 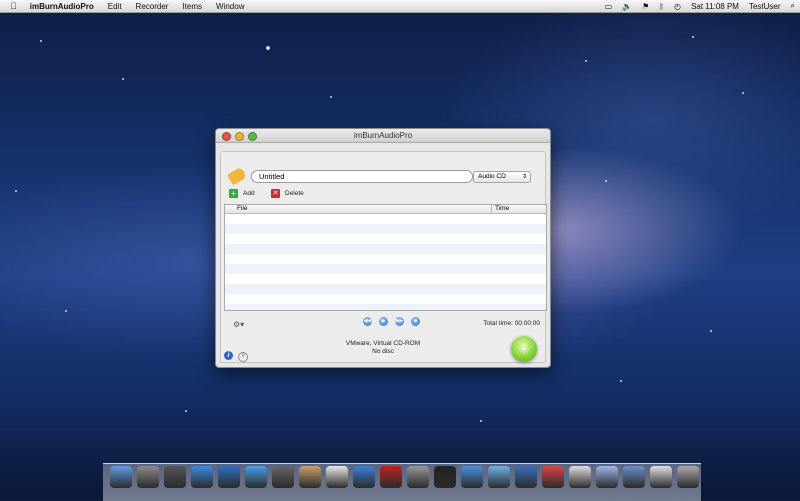 I want to click on applications-icon, so click(x=634, y=477).